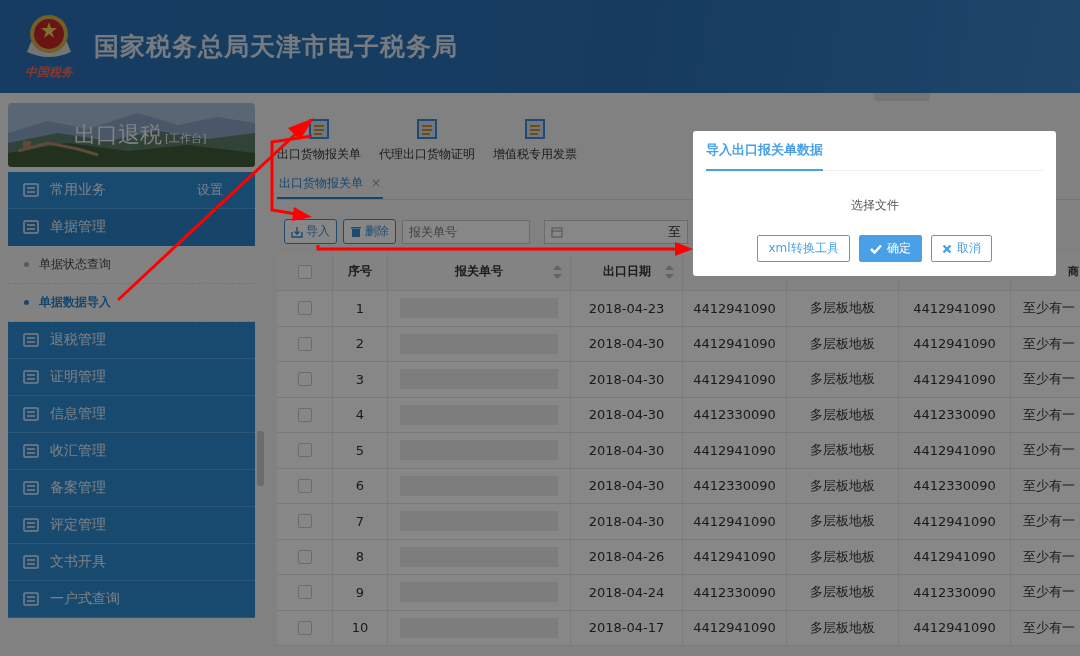  Describe the element at coordinates (874, 205) in the screenshot. I see `file-chooser: 选择文件` at that location.